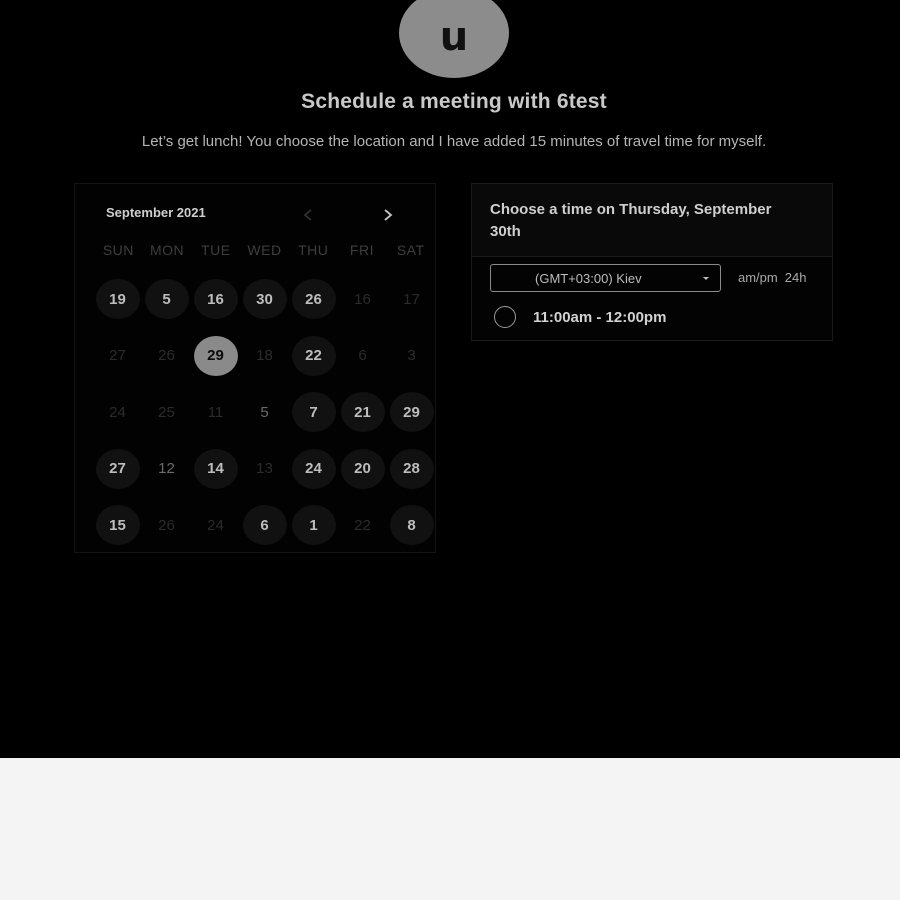  I want to click on calendar-day: 15, so click(117, 525).